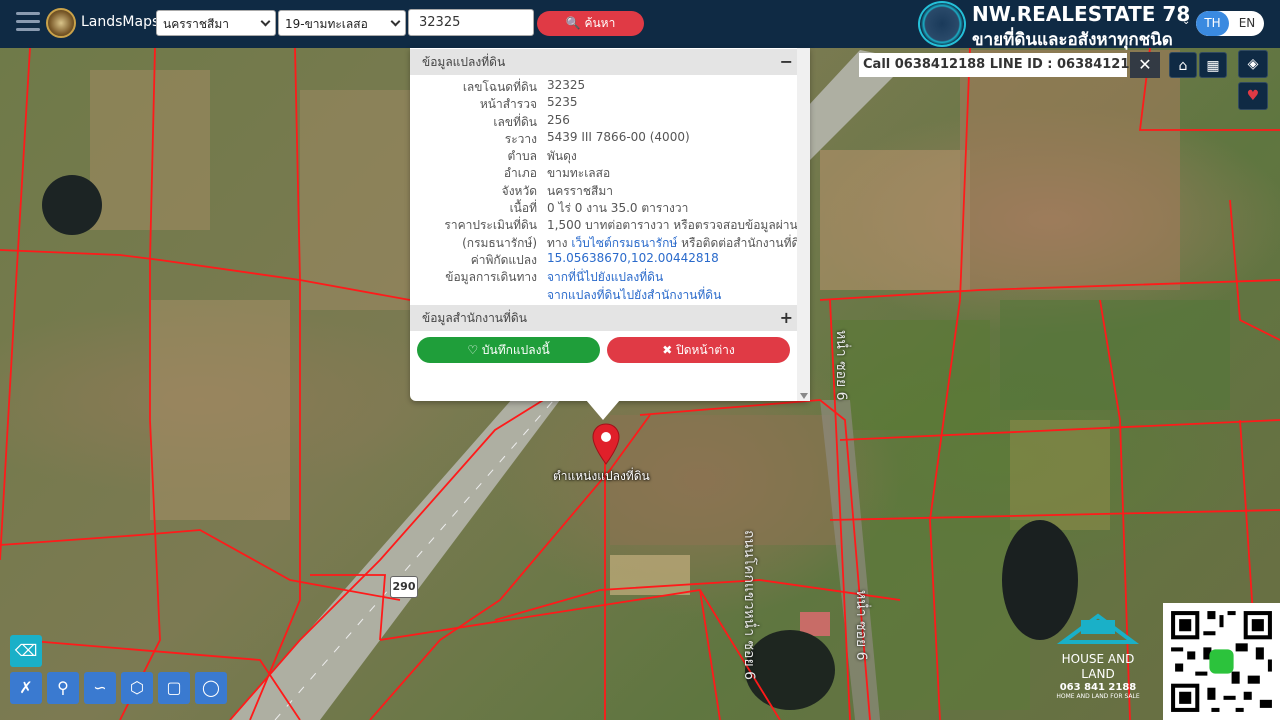  Describe the element at coordinates (491, 277) in the screenshot. I see `row-label: ข้อมูลการเดินทาง` at that location.